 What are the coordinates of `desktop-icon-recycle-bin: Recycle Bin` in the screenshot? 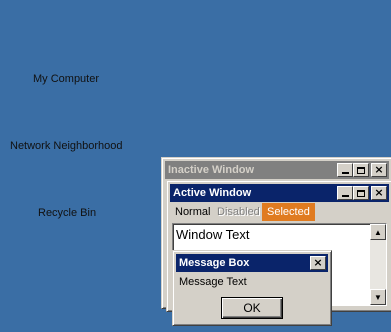 It's located at (67, 213).